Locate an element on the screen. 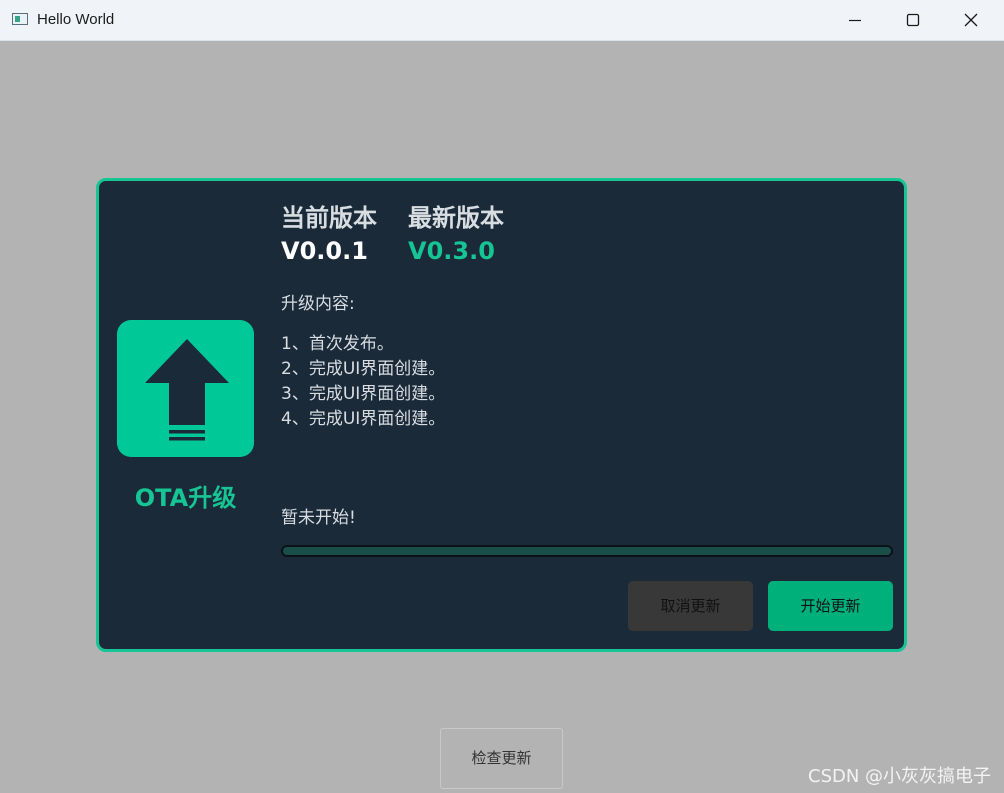 This screenshot has width=1004, height=793. ota-badge is located at coordinates (185, 388).